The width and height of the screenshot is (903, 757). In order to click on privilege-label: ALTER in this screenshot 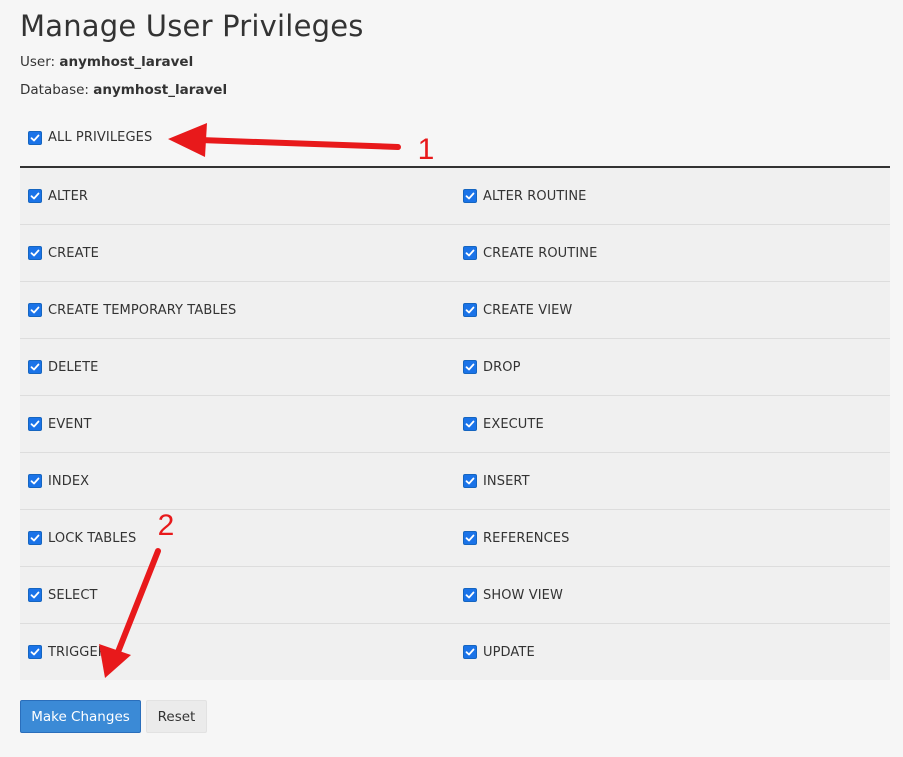, I will do `click(68, 196)`.